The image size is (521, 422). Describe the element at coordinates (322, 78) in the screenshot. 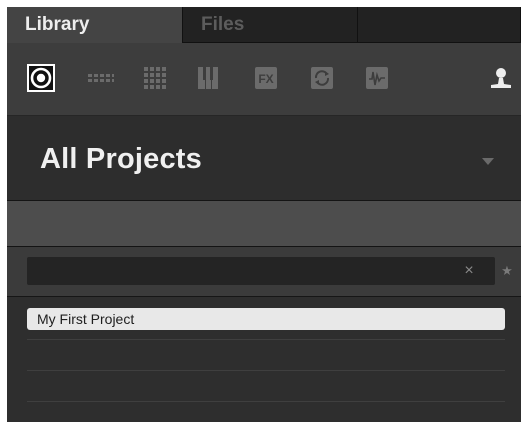

I see `loops-icon` at that location.